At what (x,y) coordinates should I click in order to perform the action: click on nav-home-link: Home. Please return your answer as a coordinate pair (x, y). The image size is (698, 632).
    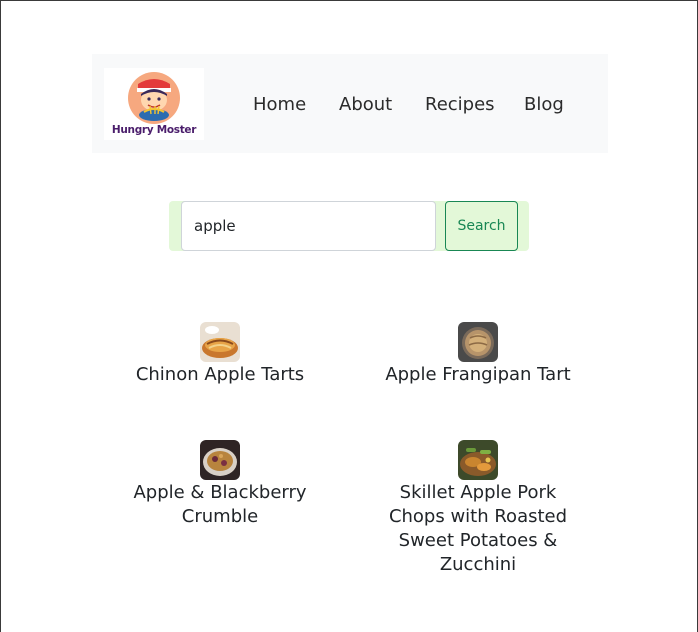
    Looking at the image, I should click on (279, 105).